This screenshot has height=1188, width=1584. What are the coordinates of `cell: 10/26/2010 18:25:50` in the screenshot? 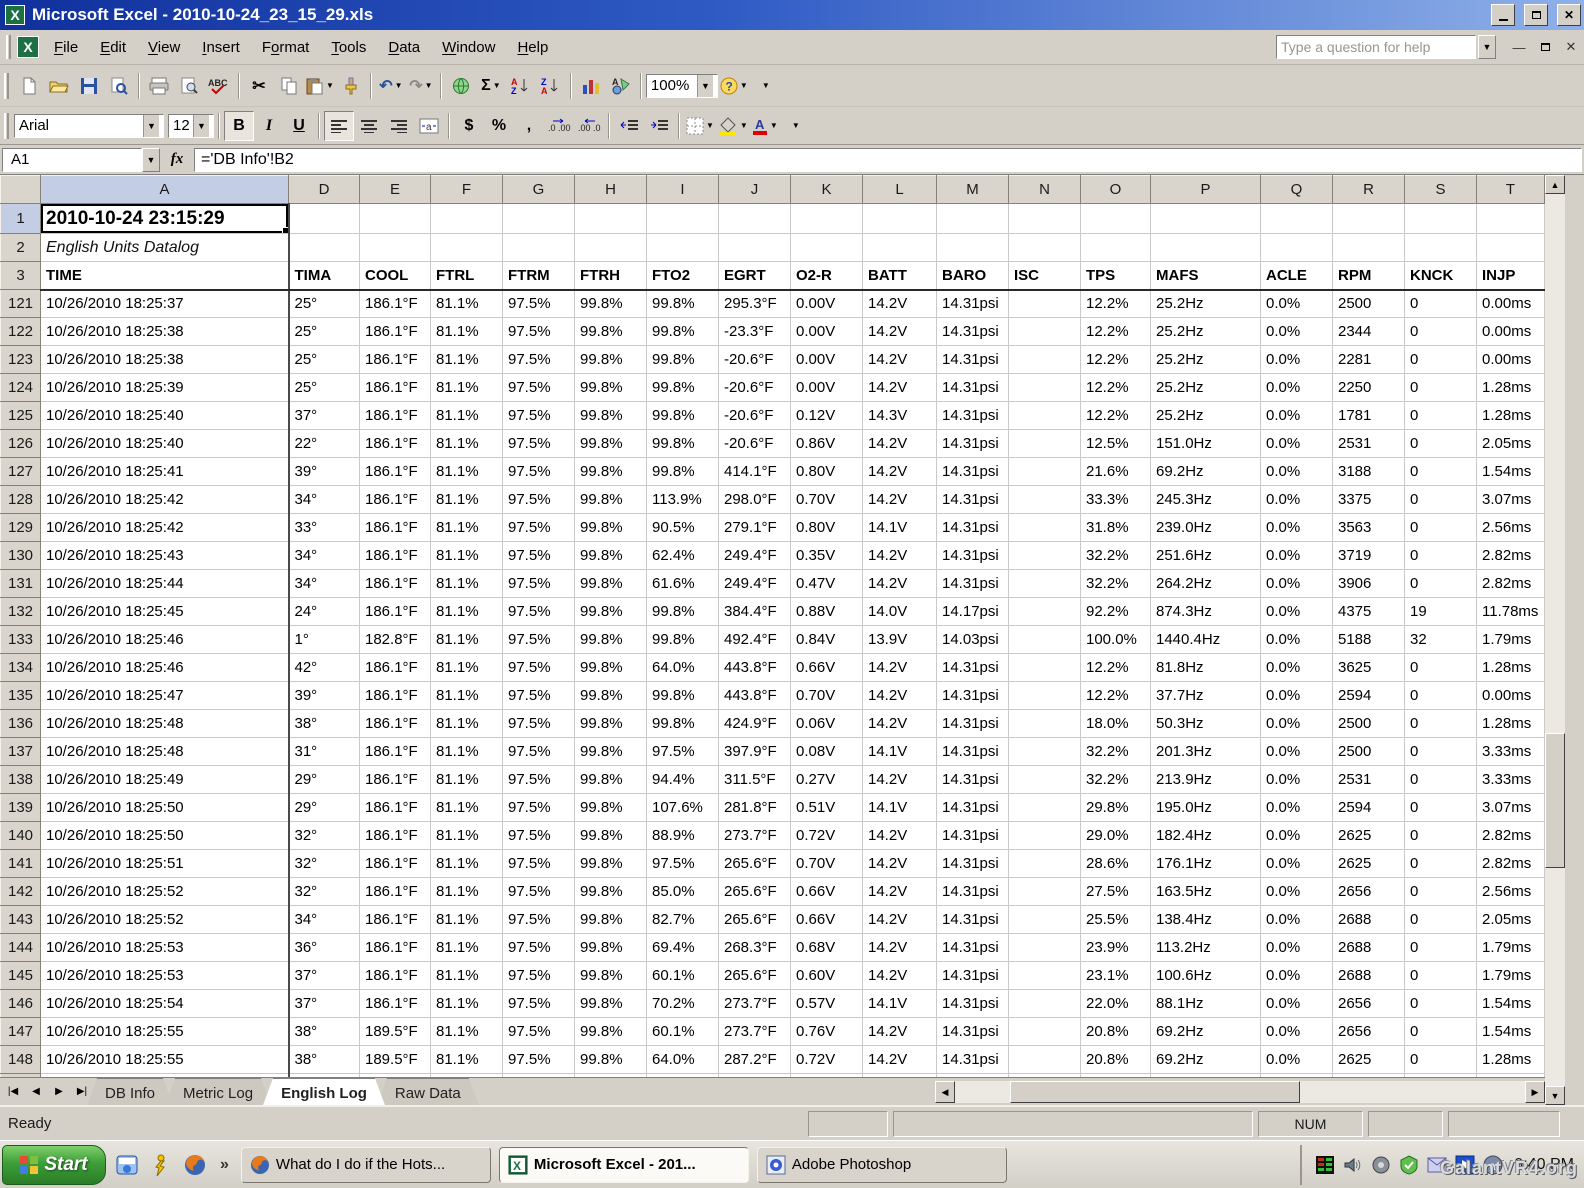 It's located at (165, 807).